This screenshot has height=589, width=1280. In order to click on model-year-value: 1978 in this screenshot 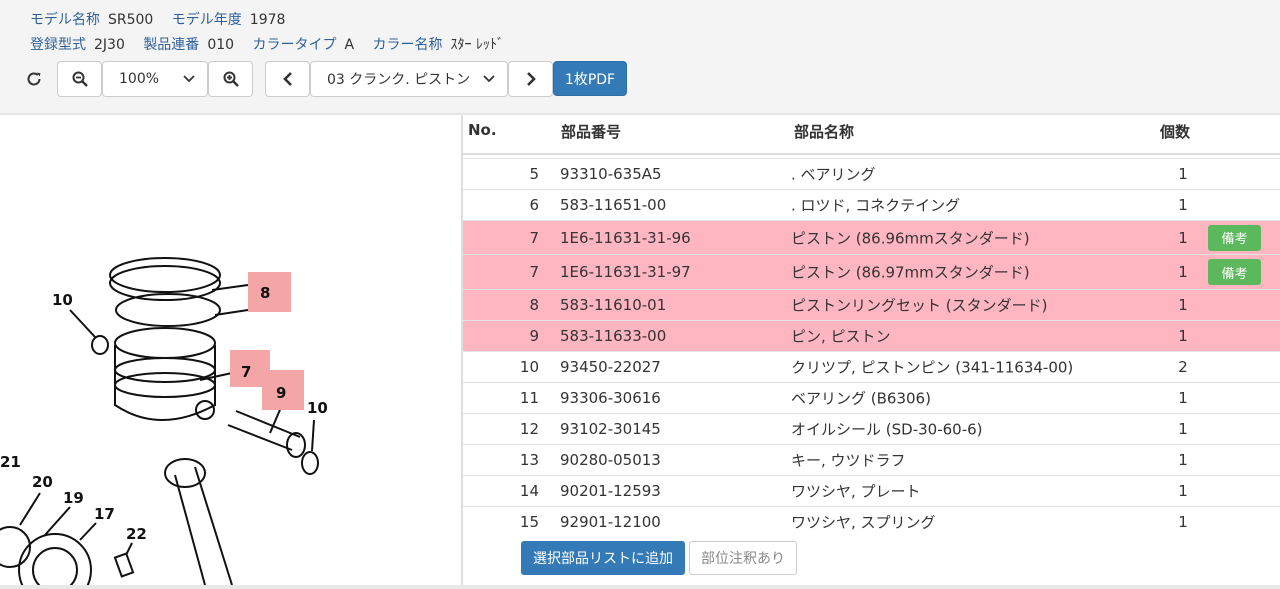, I will do `click(267, 20)`.